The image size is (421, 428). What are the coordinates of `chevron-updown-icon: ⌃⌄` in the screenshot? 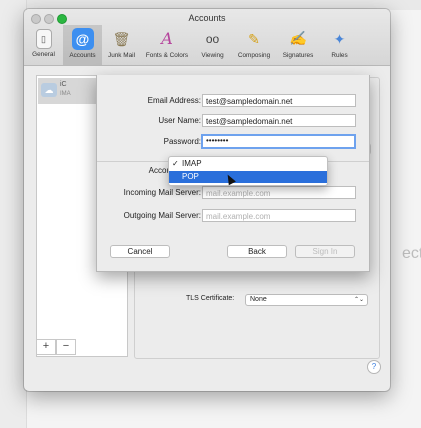 It's located at (358, 300).